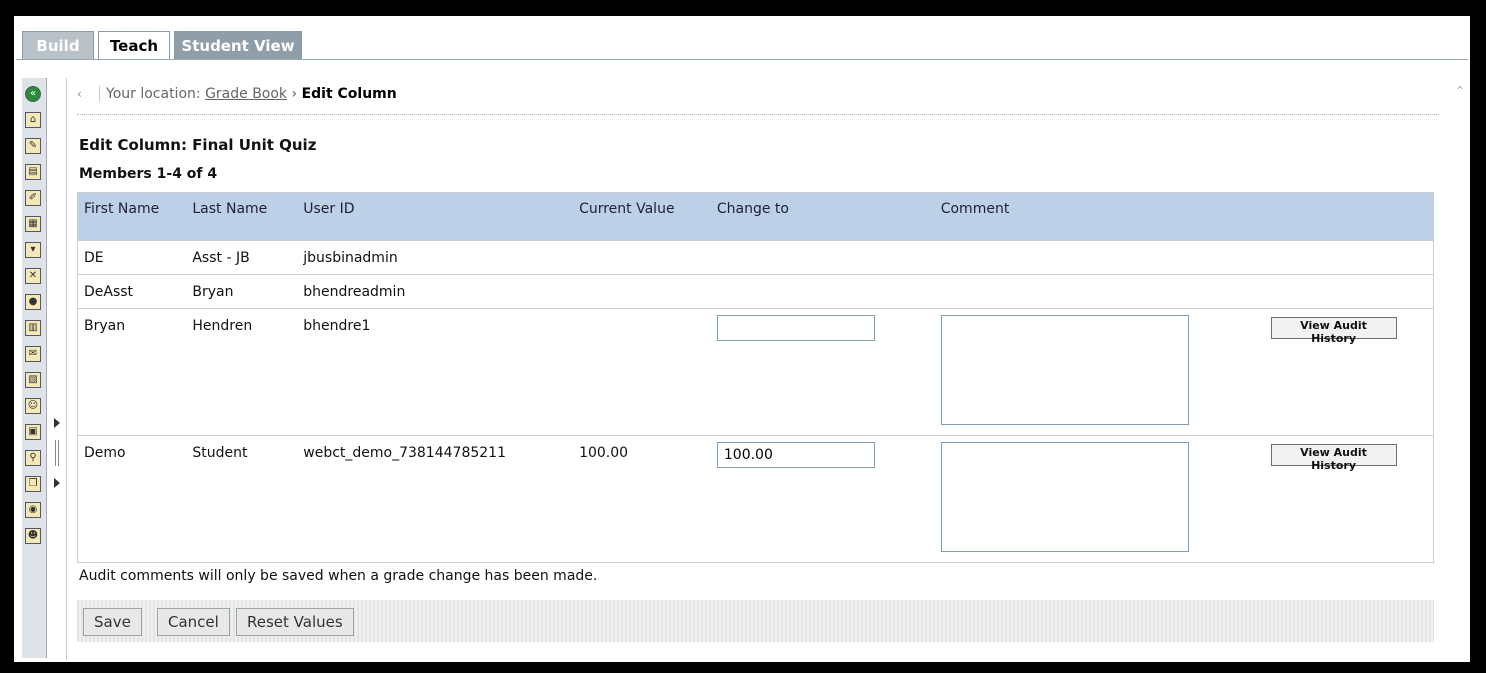  I want to click on cell-last-name: Hendren, so click(242, 372).